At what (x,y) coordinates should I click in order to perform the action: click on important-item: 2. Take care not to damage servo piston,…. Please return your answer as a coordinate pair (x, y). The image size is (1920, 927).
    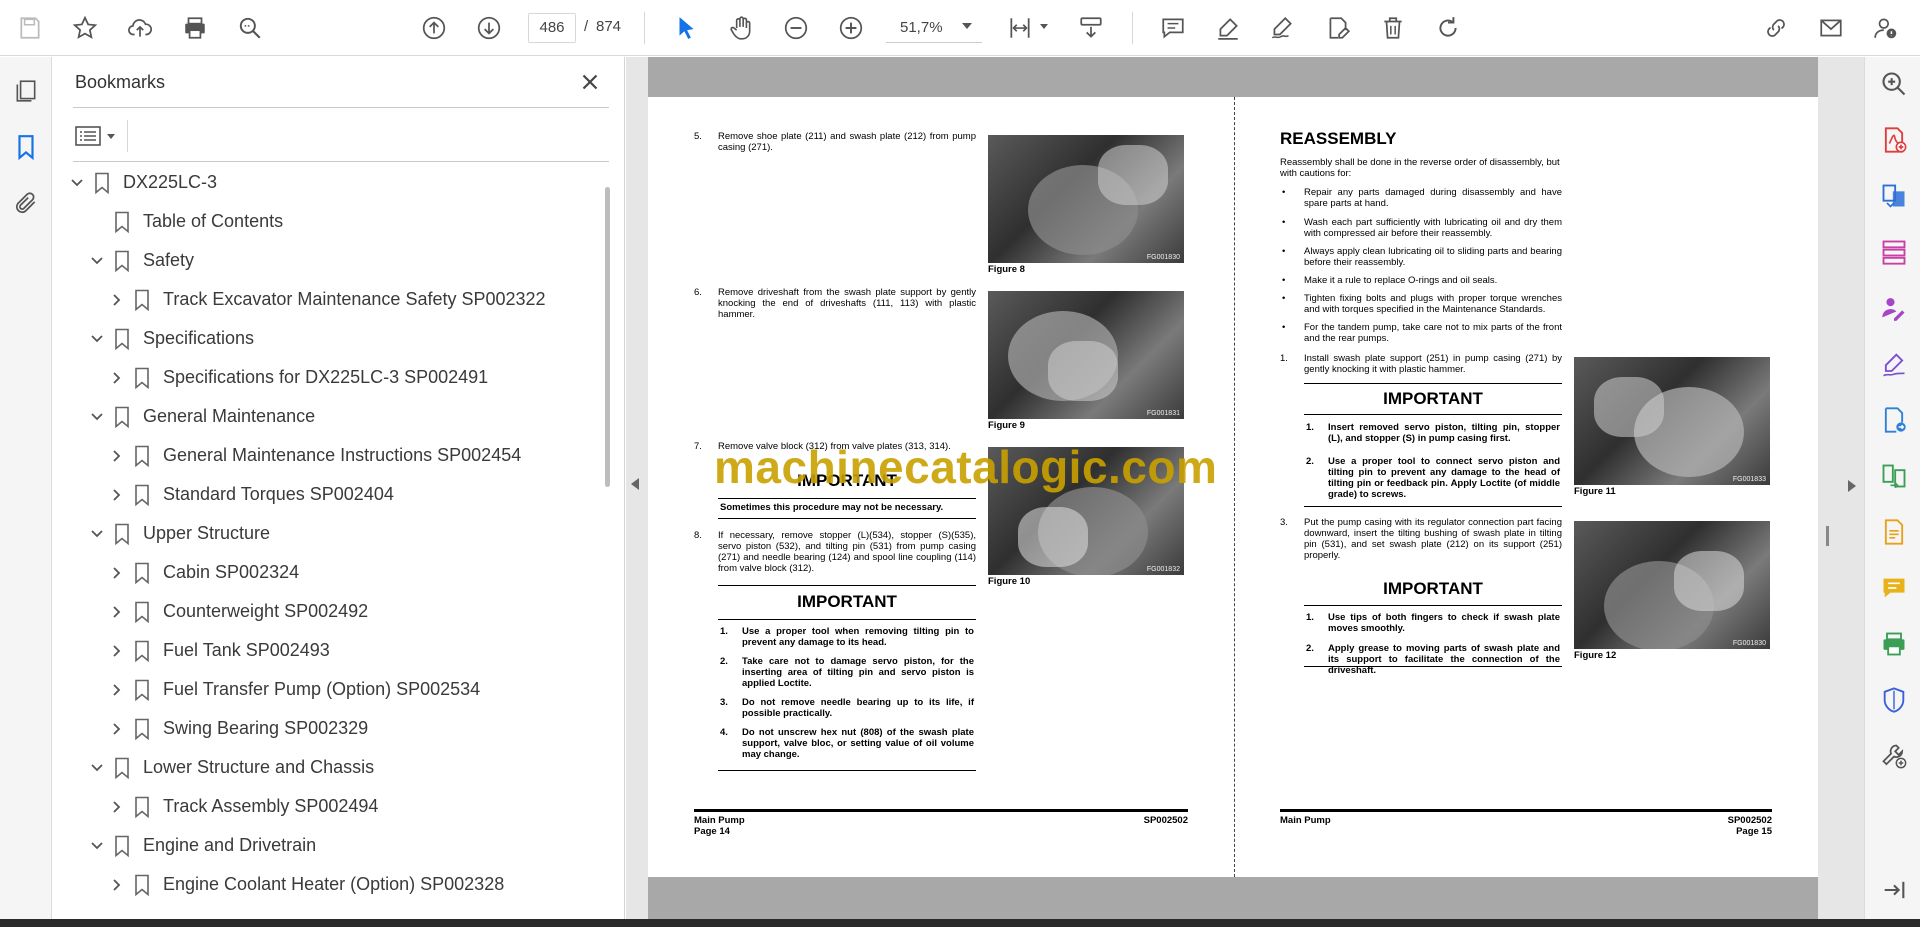
    Looking at the image, I should click on (847, 672).